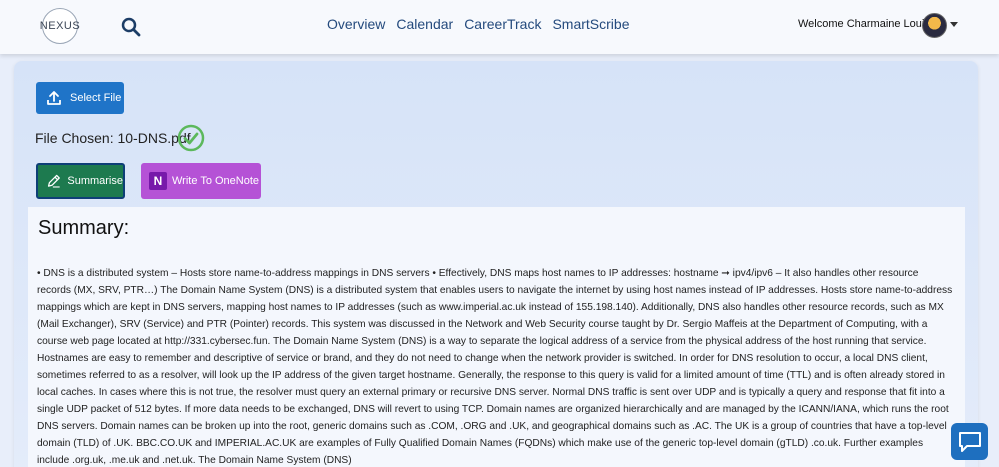 The height and width of the screenshot is (467, 999). What do you see at coordinates (131, 27) in the screenshot?
I see `search-icon` at bounding box center [131, 27].